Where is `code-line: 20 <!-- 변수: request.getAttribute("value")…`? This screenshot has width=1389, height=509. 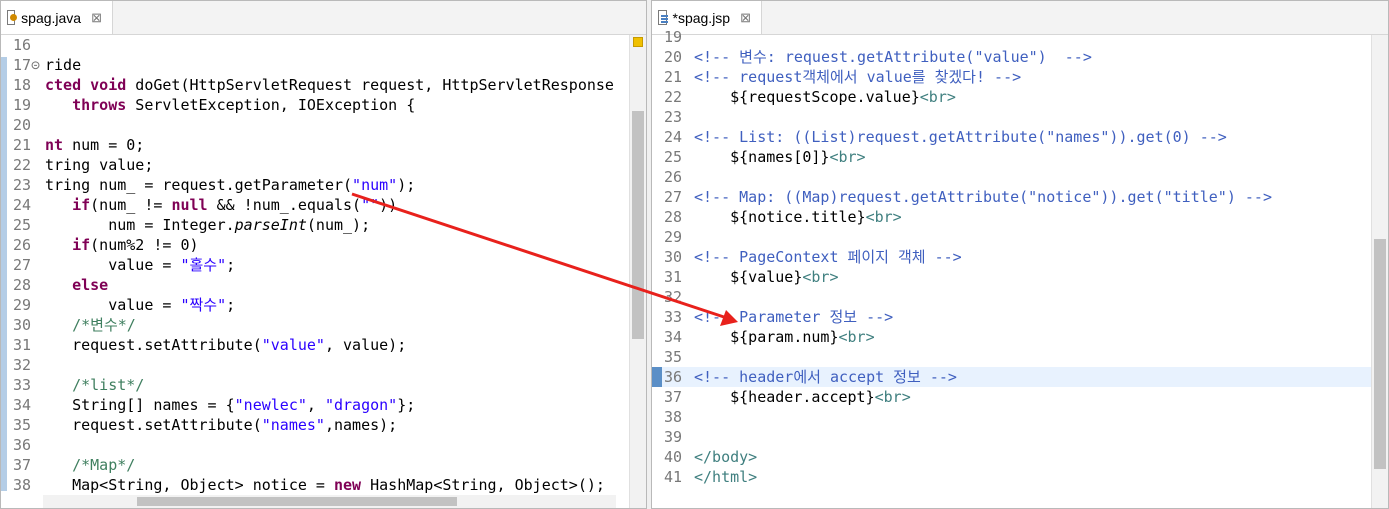 code-line: 20 <!-- 변수: request.getAttribute("value")… is located at coordinates (1020, 57).